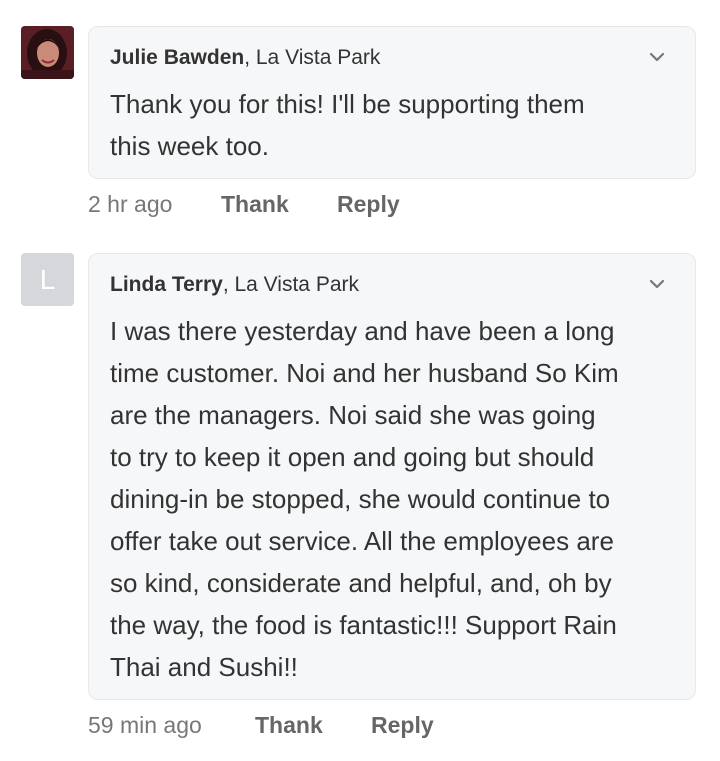 The width and height of the screenshot is (720, 761). I want to click on author-name: Linda Terry, so click(166, 284).